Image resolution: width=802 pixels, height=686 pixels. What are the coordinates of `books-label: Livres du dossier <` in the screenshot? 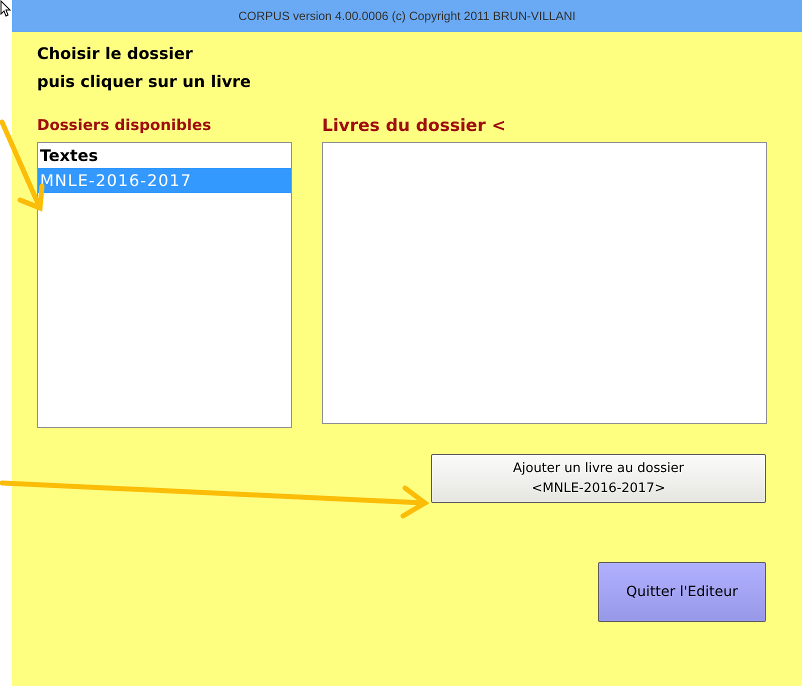 It's located at (414, 127).